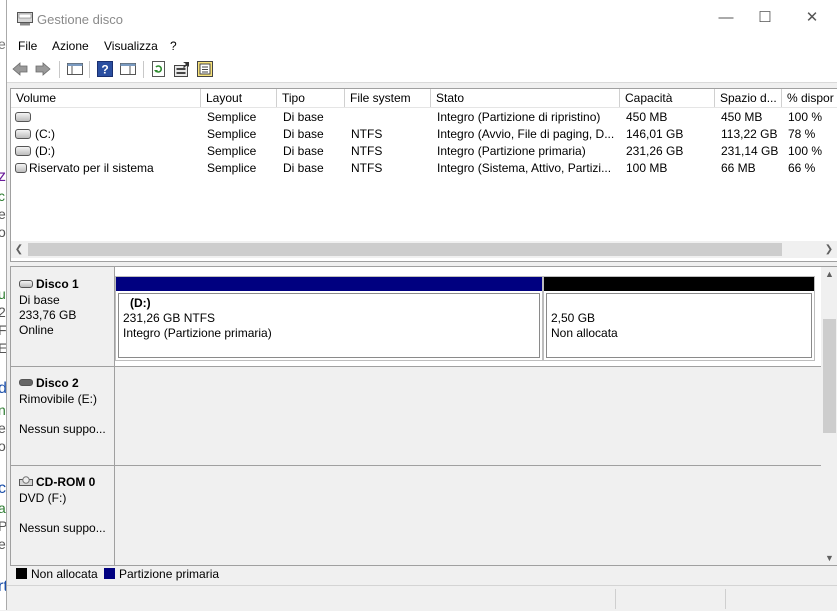  I want to click on cell-free-space: 450 MB, so click(742, 117).